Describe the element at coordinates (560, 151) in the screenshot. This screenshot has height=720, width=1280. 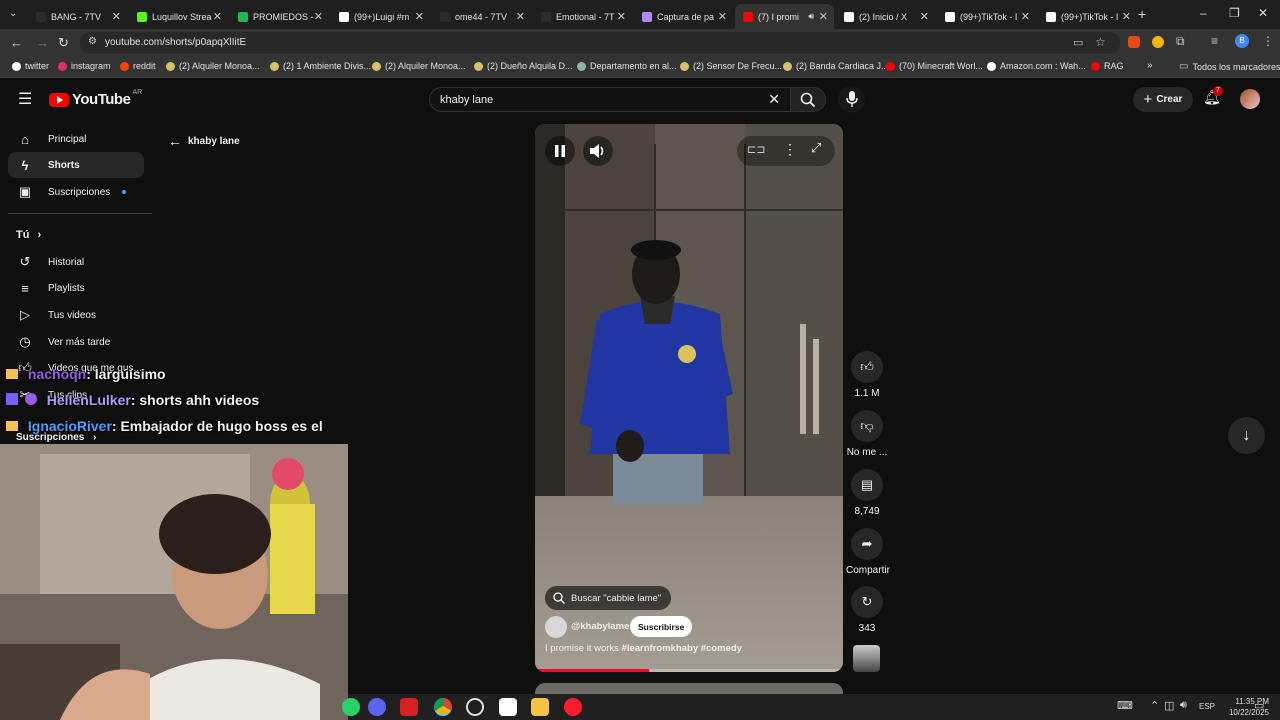
I see `pause-button` at that location.